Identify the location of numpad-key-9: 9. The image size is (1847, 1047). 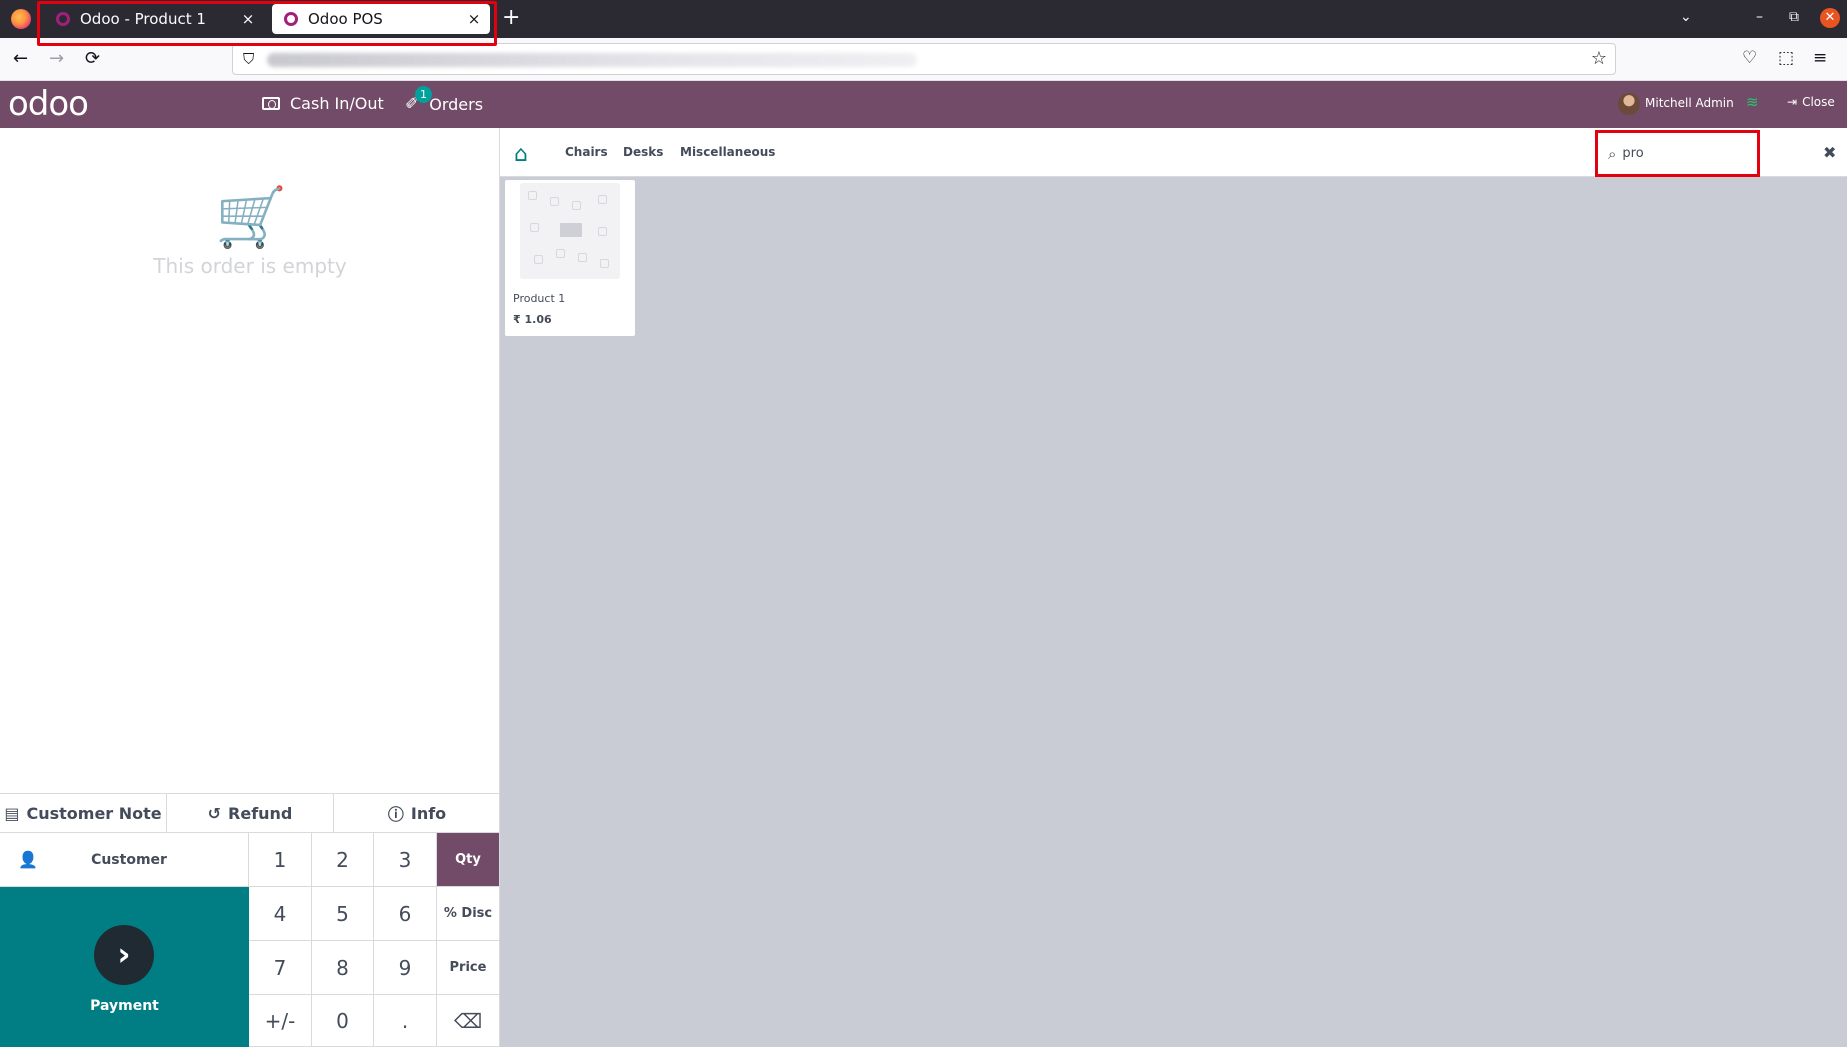
(405, 968).